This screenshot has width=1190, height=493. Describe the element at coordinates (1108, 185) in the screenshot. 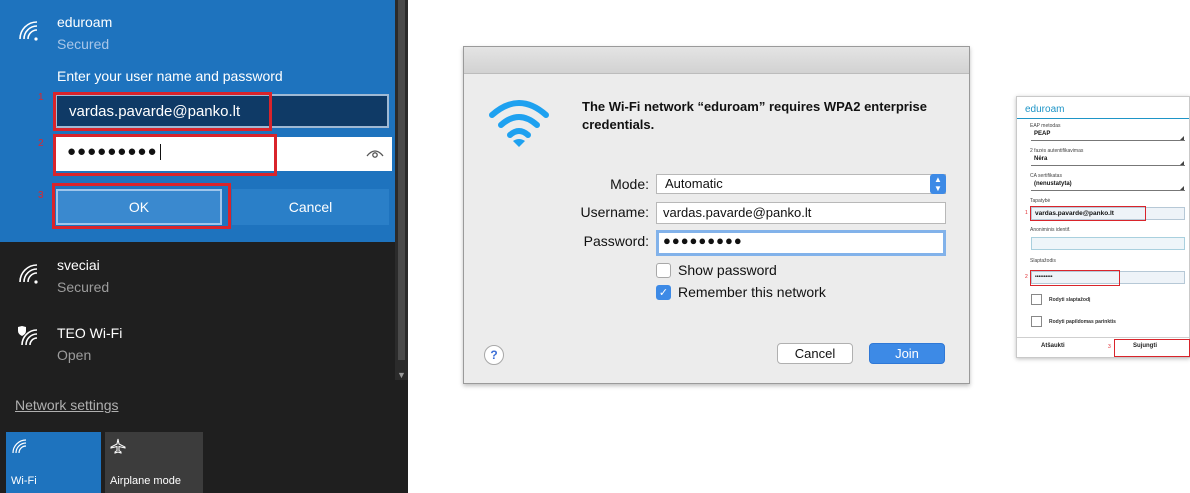

I see `ca-certificate-select: (nenustatyta)` at that location.